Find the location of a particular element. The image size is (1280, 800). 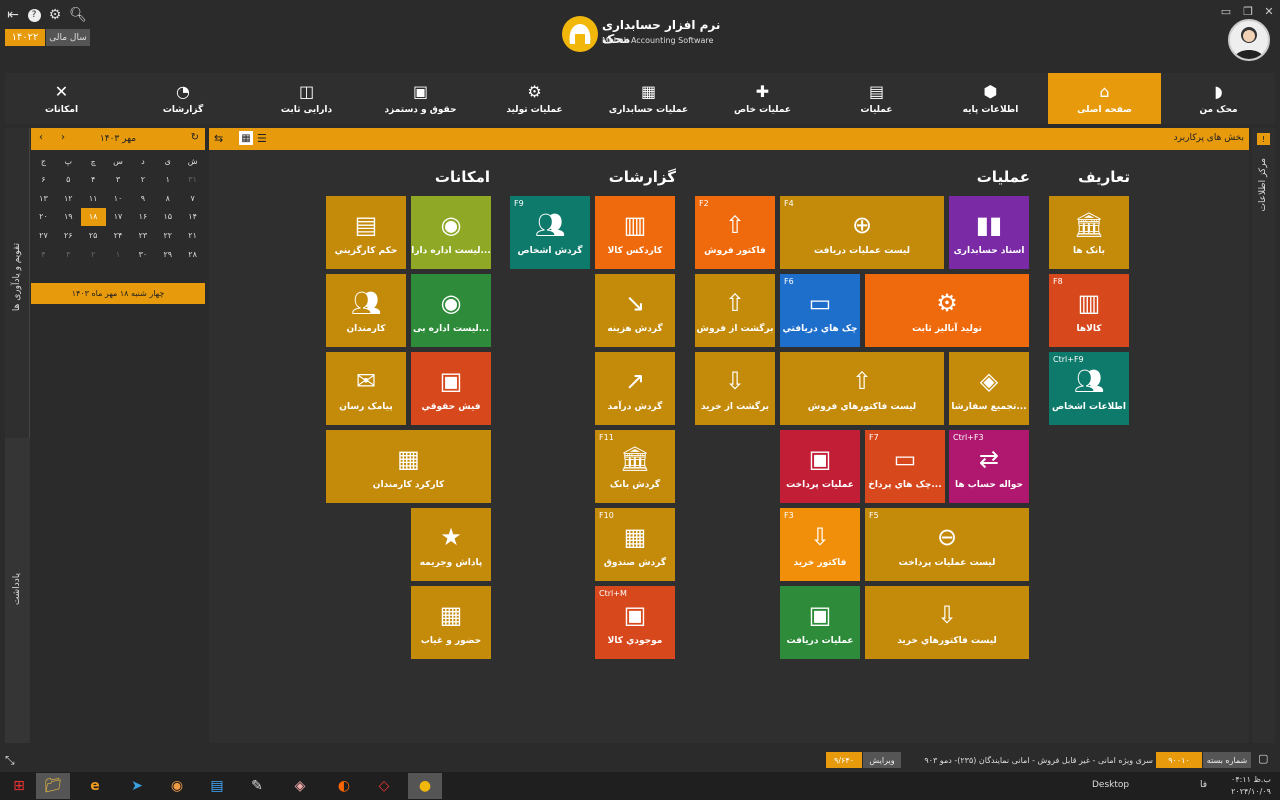

menu-item-3: ▤ عملیات is located at coordinates (876, 98).